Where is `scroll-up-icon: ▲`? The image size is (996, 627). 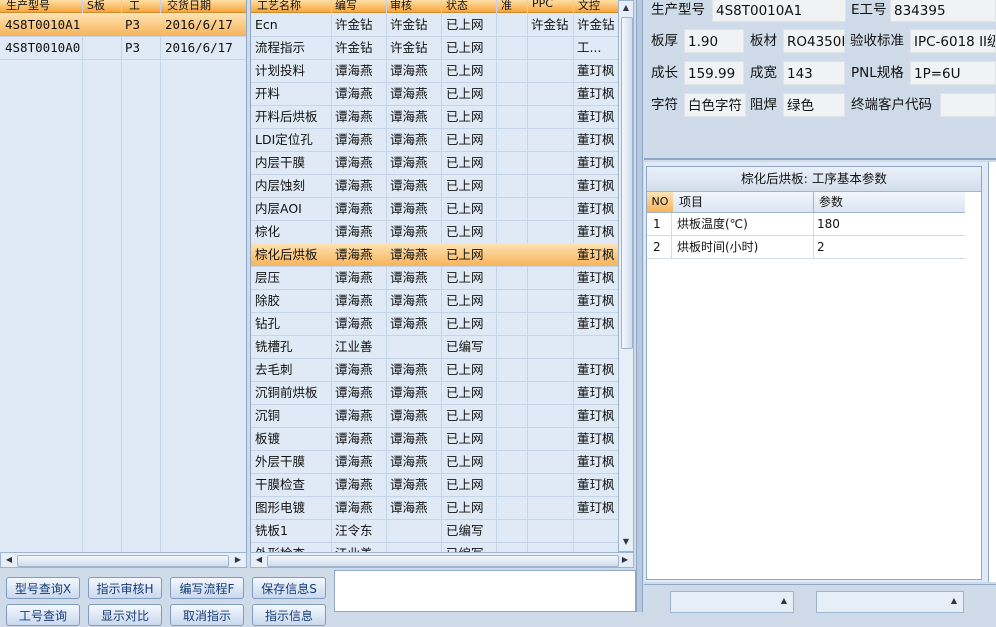 scroll-up-icon: ▲ is located at coordinates (626, 8).